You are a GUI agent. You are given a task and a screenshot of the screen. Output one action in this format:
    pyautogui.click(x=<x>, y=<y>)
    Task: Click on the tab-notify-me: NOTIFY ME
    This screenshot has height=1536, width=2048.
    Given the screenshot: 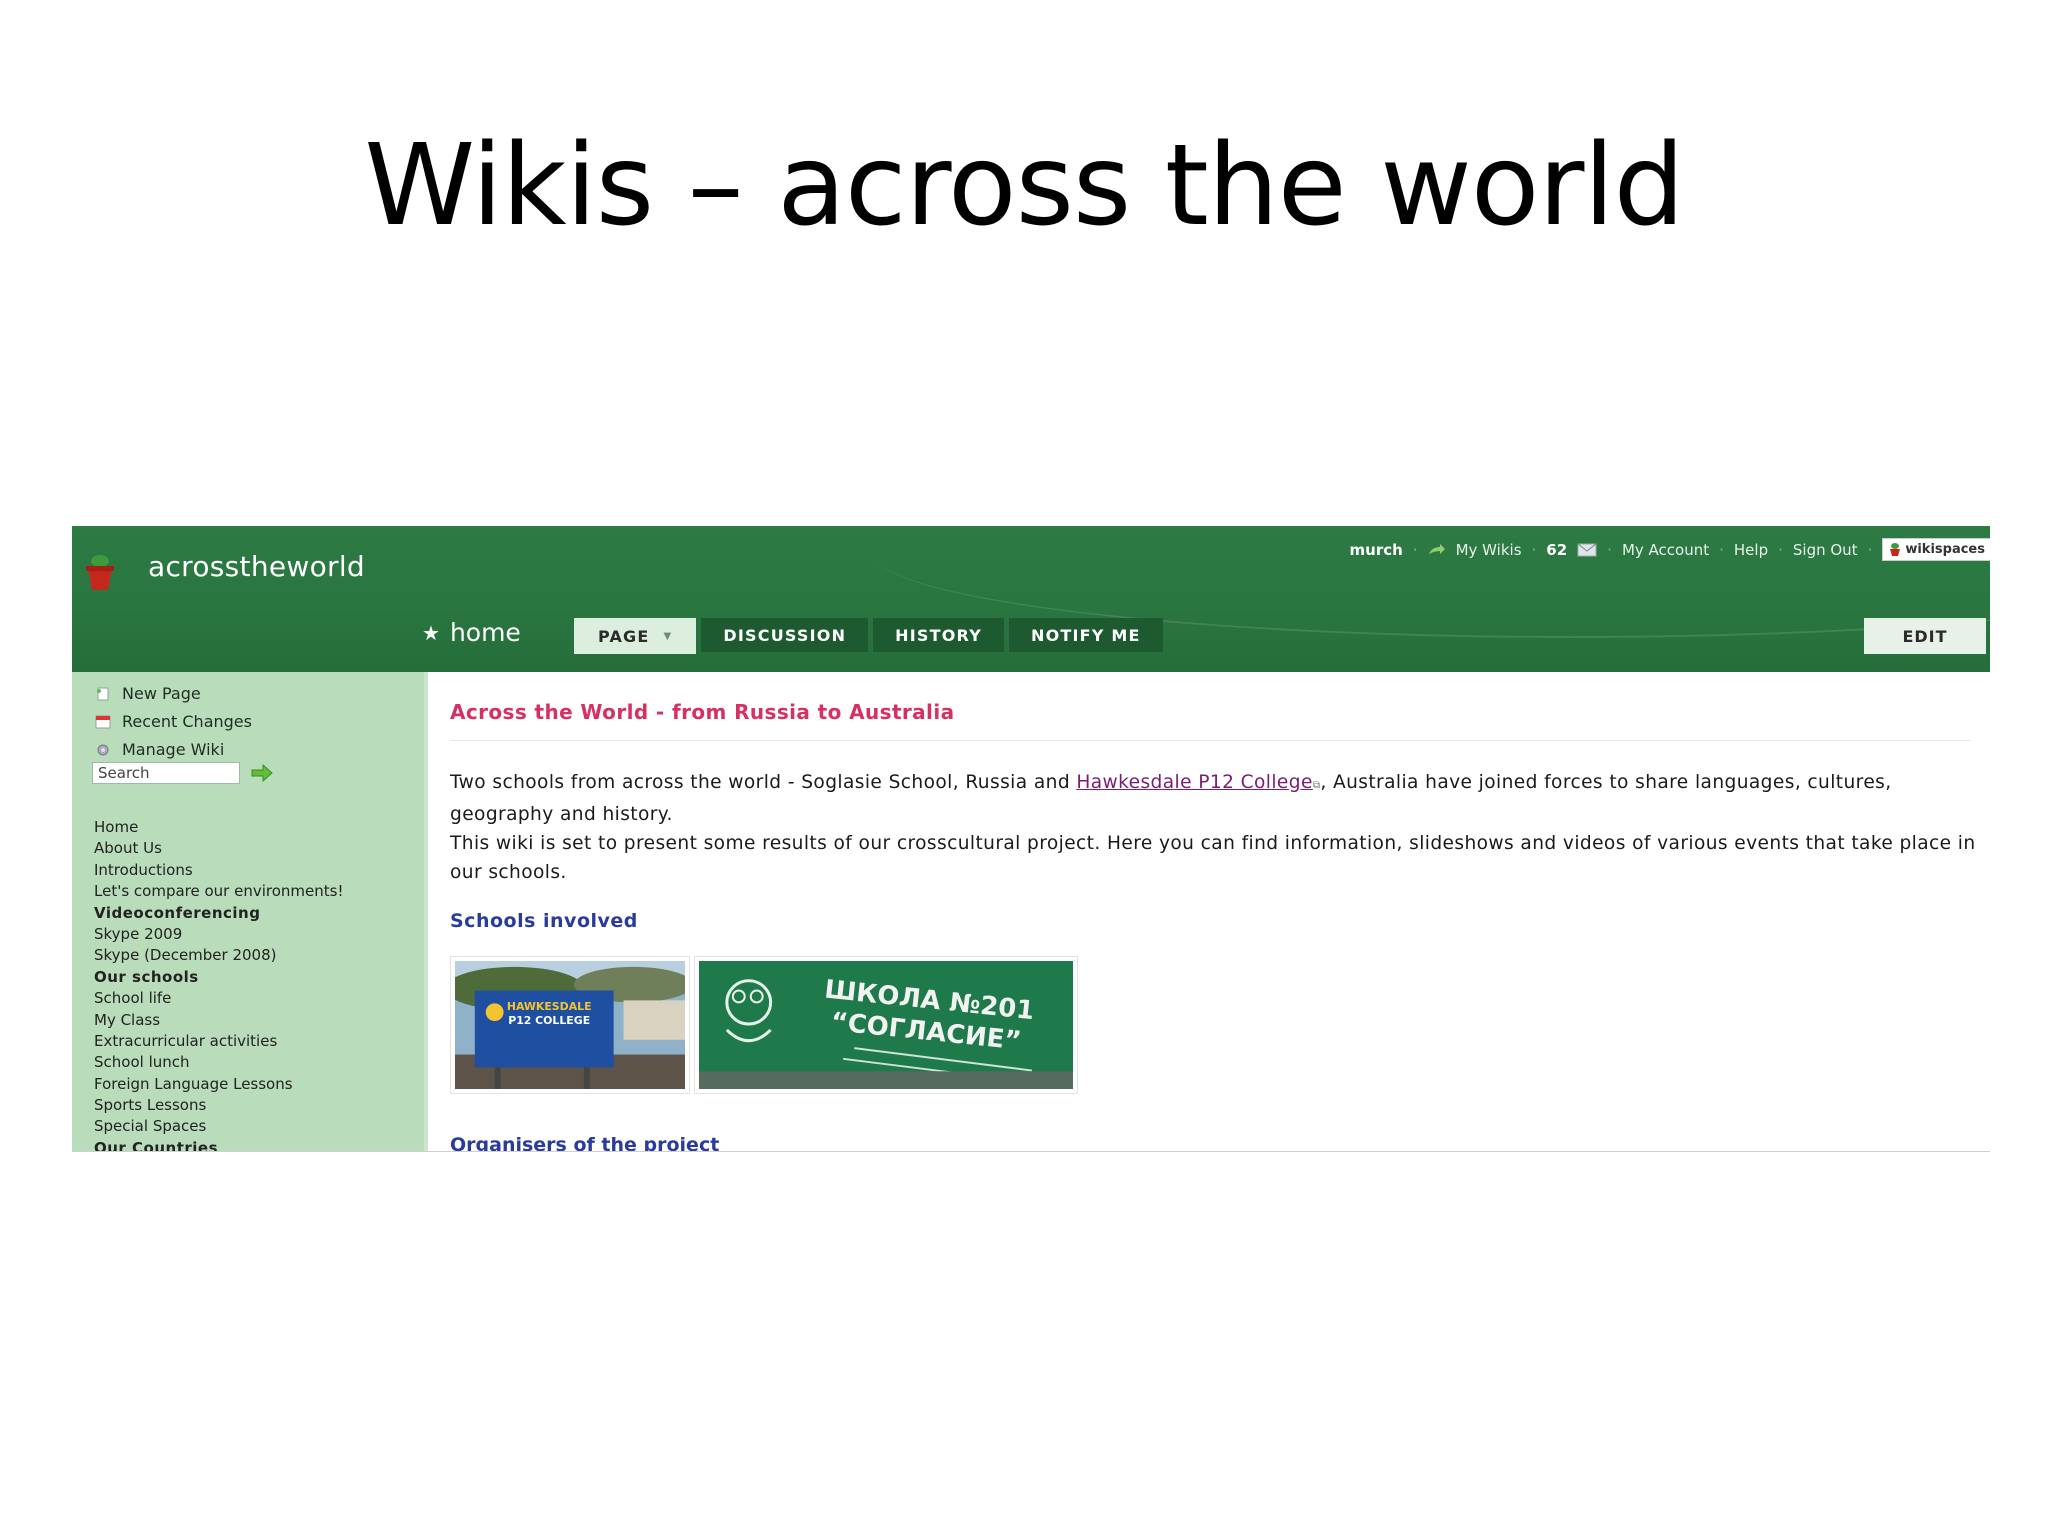 What is the action you would take?
    pyautogui.click(x=1086, y=635)
    